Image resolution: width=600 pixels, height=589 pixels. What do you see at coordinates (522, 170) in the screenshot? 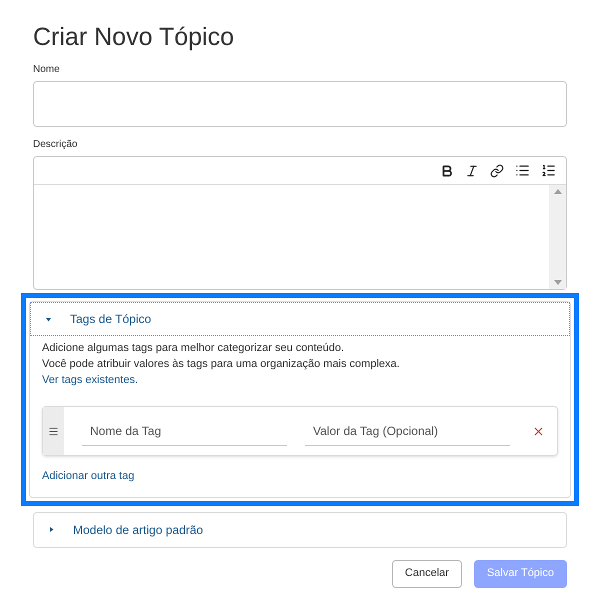
I see `bullet-list-icon` at bounding box center [522, 170].